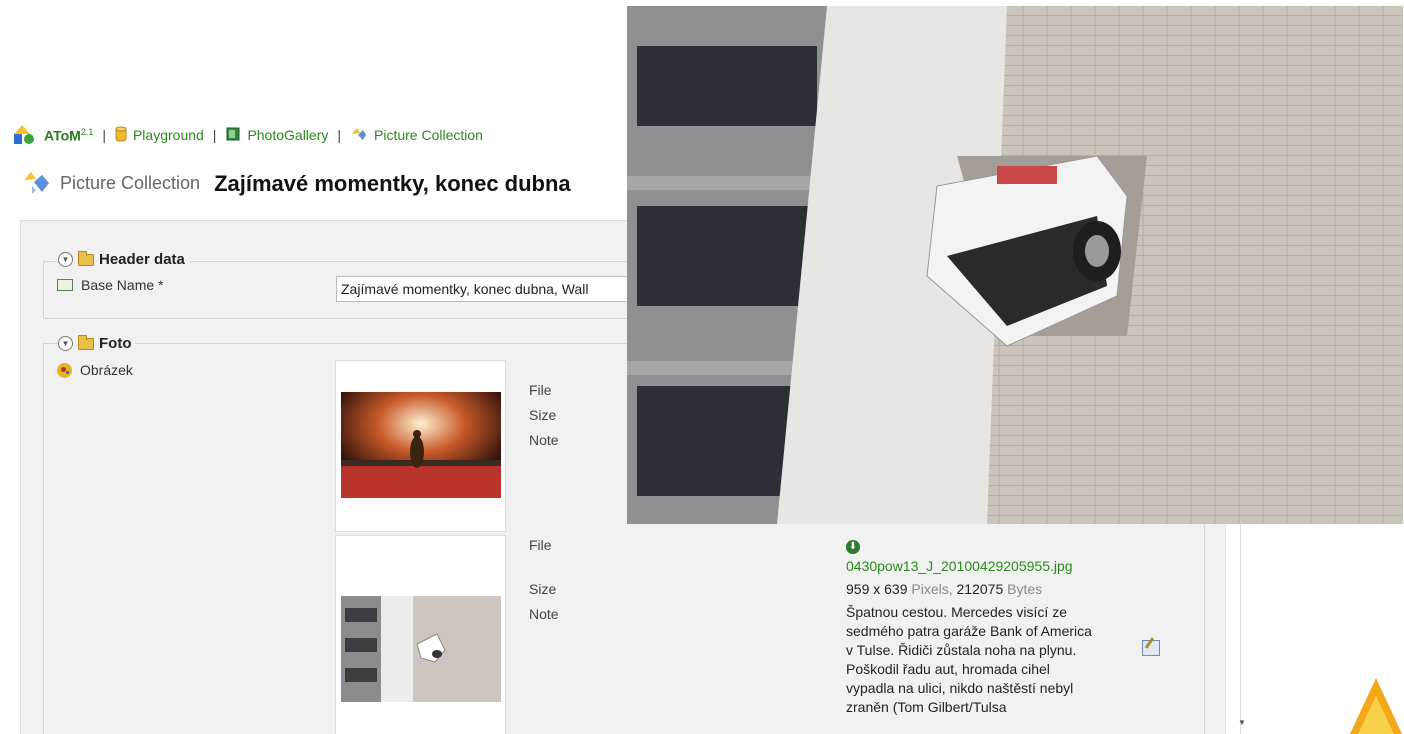  Describe the element at coordinates (932, 588) in the screenshot. I see `size-pixels-unit: Pixels,` at that location.